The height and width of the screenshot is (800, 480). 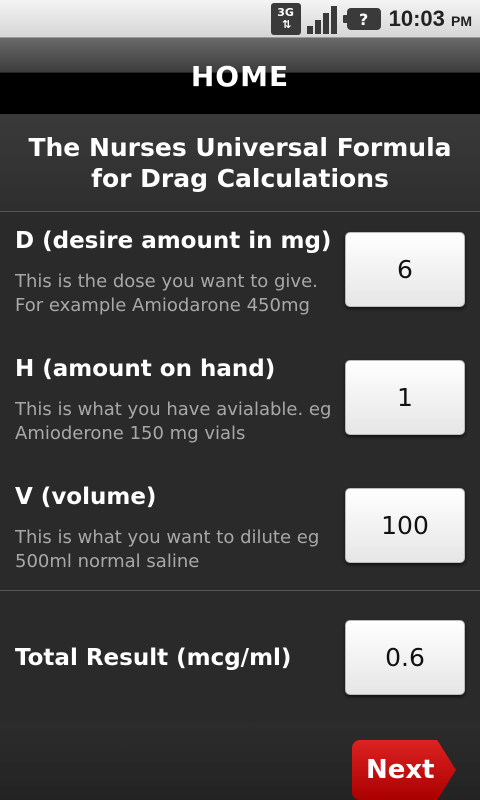 I want to click on clock-time: 10:03, so click(x=416, y=18).